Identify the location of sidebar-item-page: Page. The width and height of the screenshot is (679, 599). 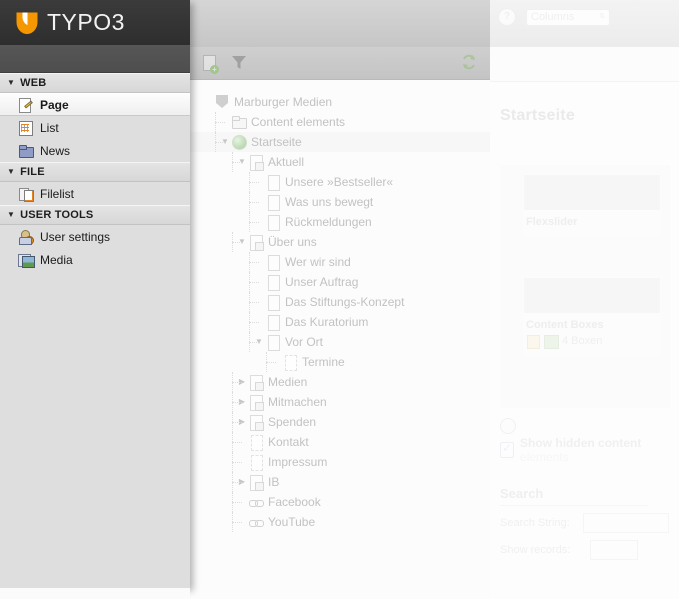
(95, 104).